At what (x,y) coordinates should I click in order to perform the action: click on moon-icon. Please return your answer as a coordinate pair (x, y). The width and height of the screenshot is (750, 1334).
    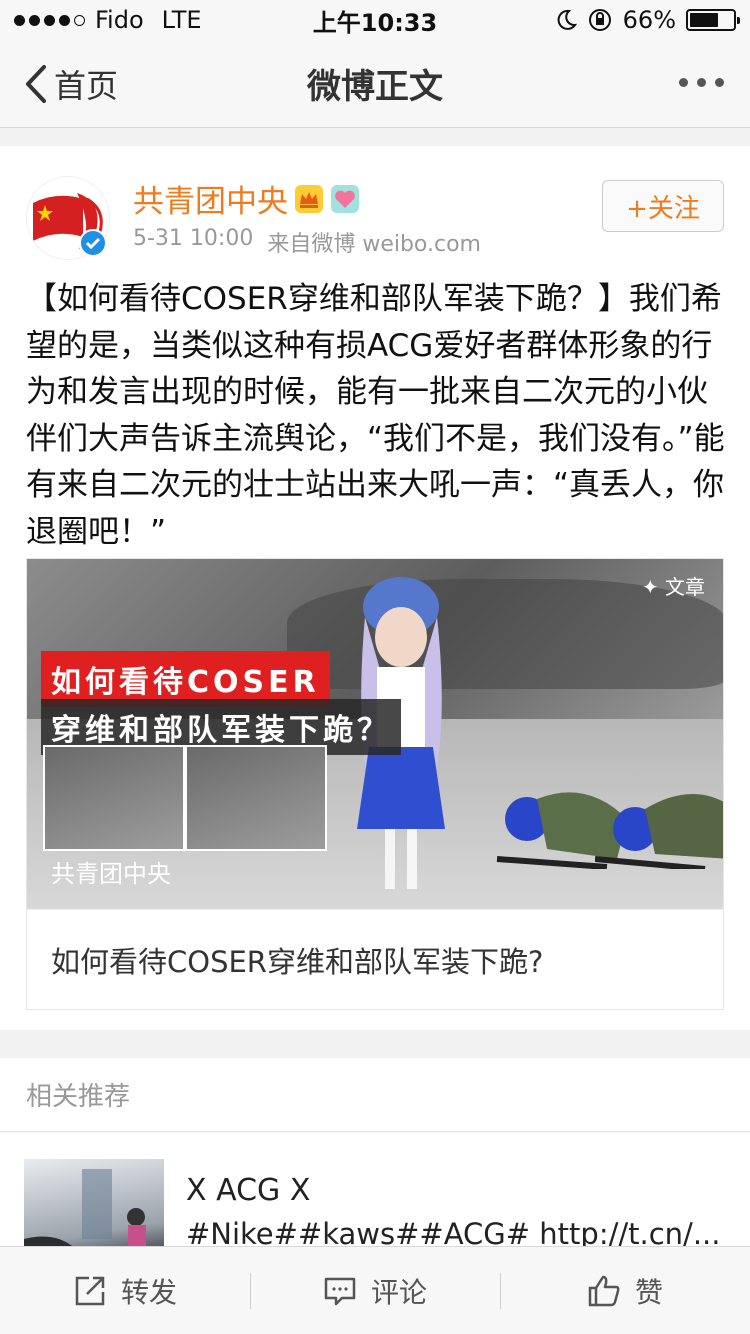
    Looking at the image, I should click on (567, 19).